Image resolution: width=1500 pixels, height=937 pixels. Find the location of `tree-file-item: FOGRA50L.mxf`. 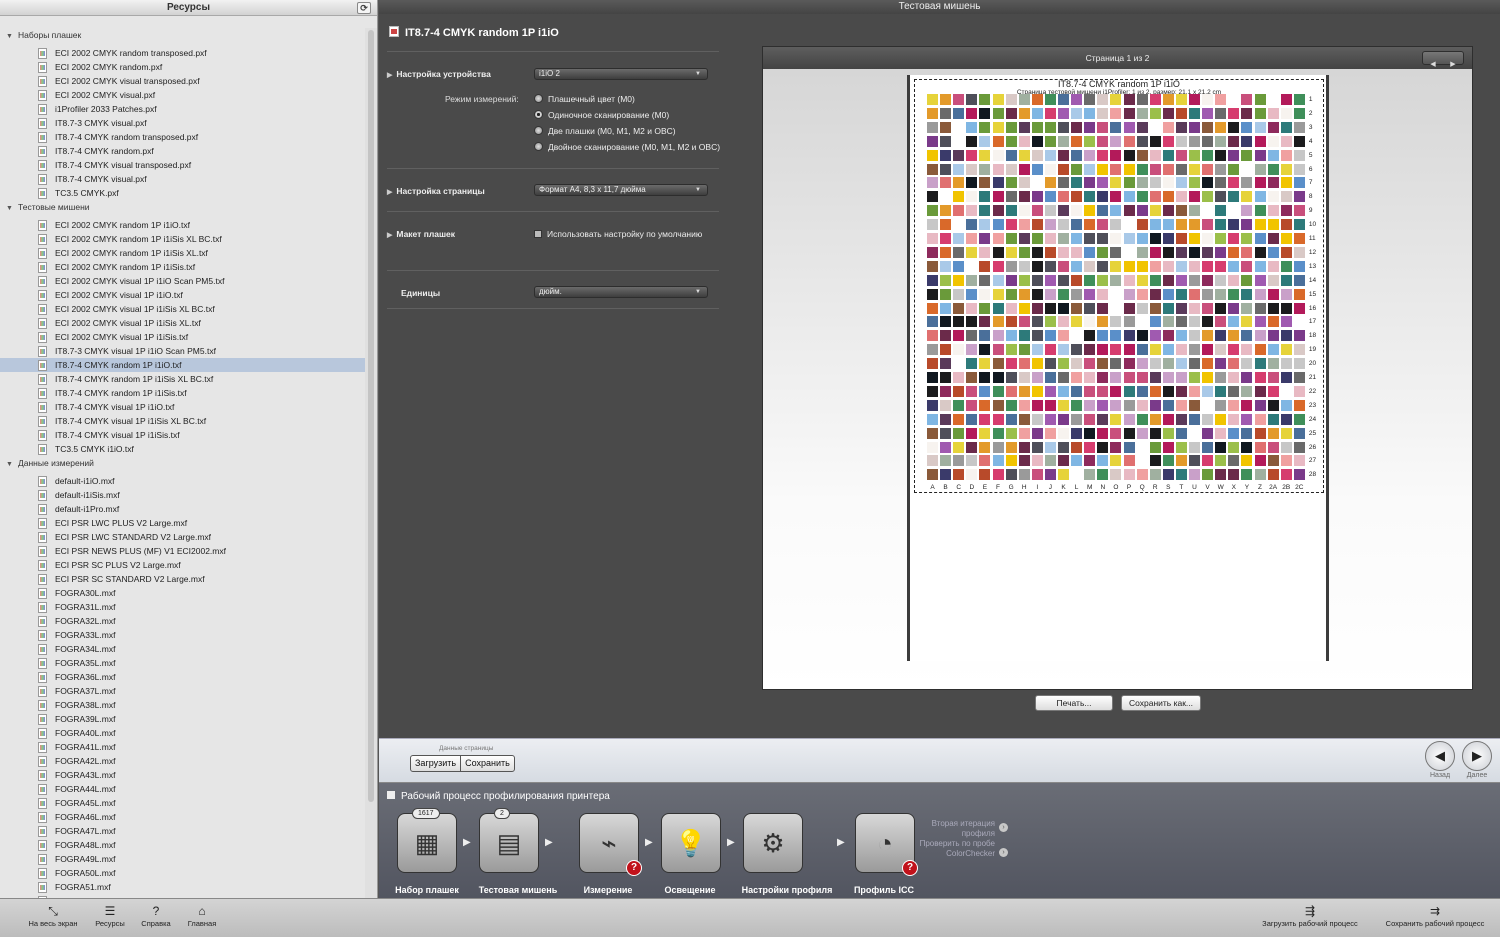

tree-file-item: FOGRA50L.mxf is located at coordinates (183, 873).